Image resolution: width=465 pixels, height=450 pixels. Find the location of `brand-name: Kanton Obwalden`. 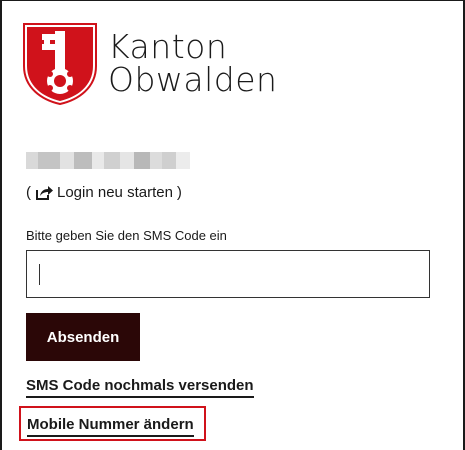

brand-name: Kanton Obwalden is located at coordinates (192, 63).